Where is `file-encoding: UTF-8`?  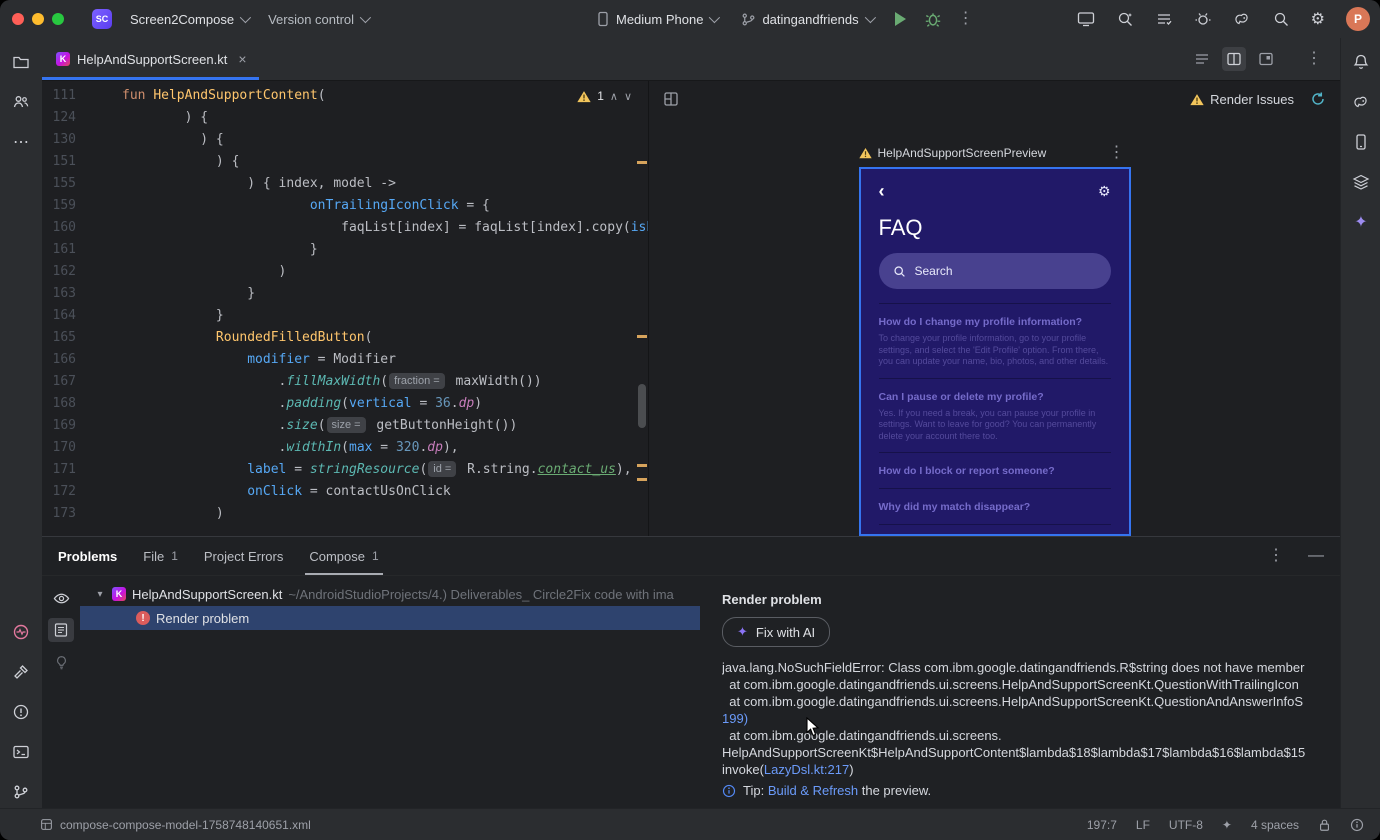 file-encoding: UTF-8 is located at coordinates (1186, 825).